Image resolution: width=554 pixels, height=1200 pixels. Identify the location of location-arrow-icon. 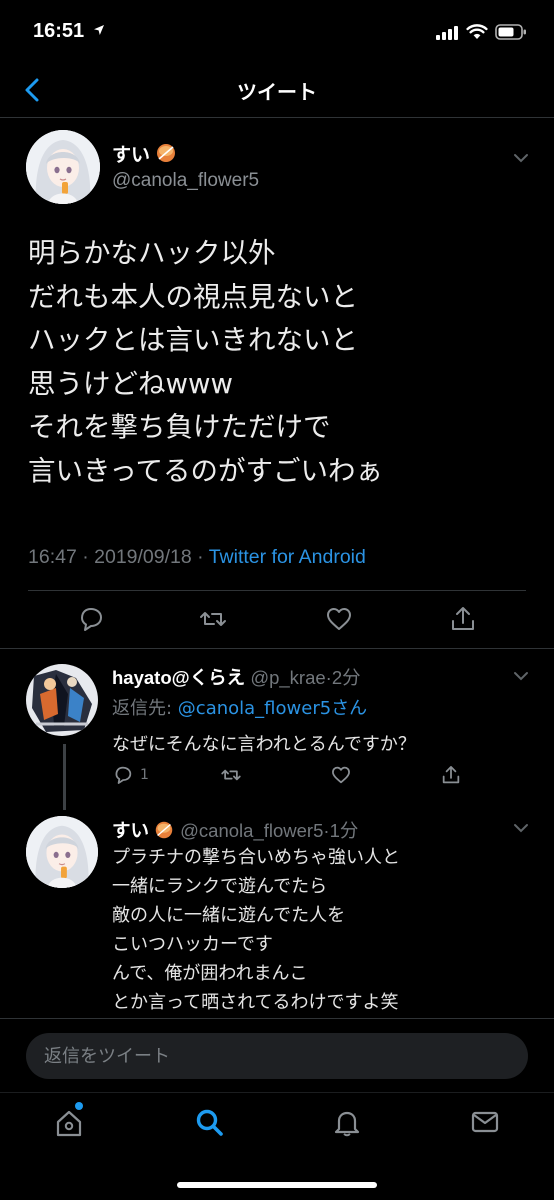
(99, 30).